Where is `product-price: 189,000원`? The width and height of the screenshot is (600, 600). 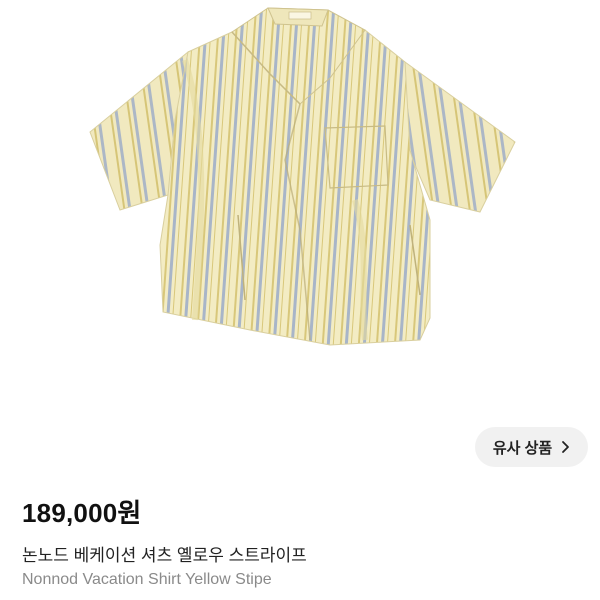 product-price: 189,000원 is located at coordinates (82, 513).